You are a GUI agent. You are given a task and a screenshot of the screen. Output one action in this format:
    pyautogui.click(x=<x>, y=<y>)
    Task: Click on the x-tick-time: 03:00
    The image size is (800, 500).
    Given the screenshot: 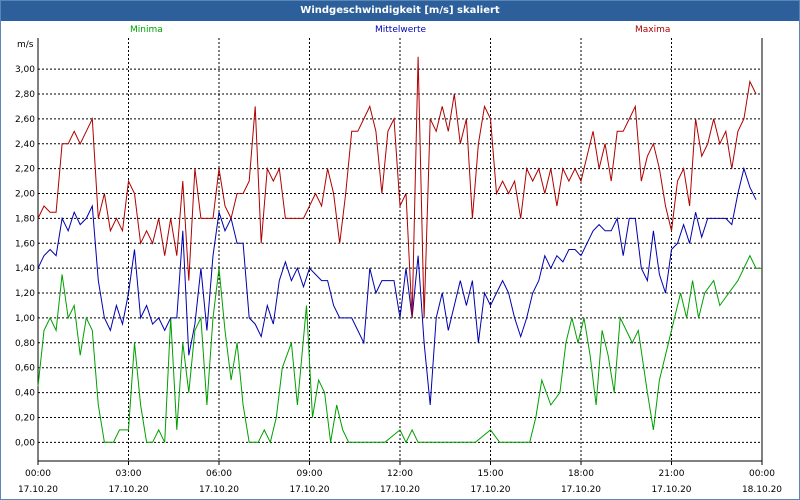 What is the action you would take?
    pyautogui.click(x=129, y=474)
    